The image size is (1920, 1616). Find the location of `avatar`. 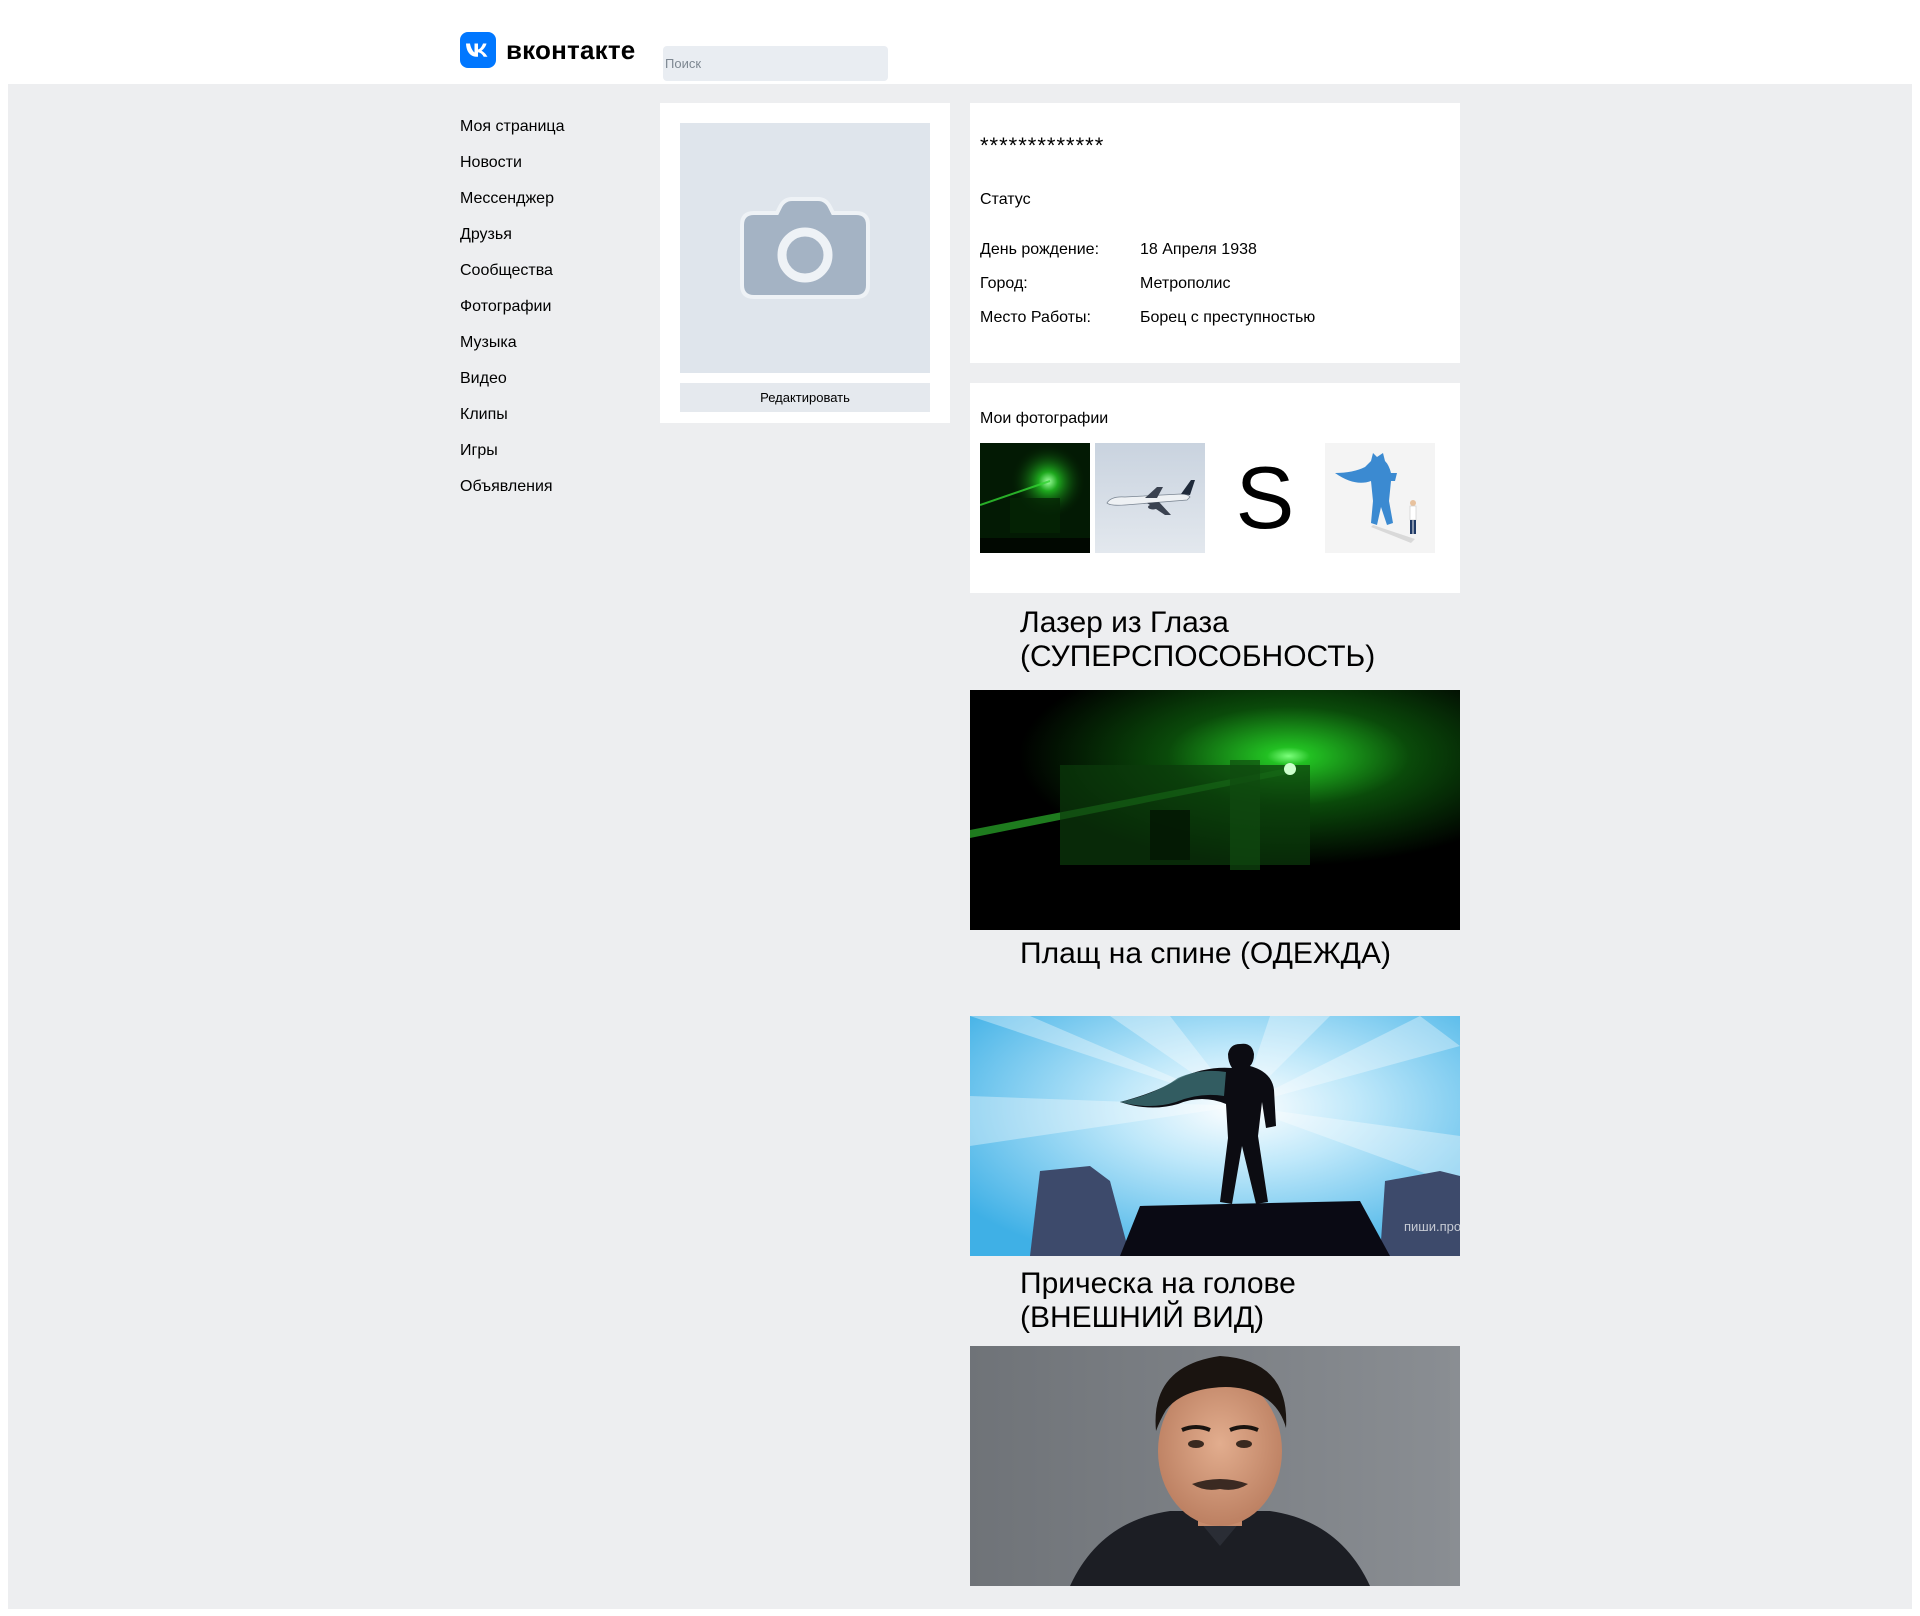

avatar is located at coordinates (805, 248).